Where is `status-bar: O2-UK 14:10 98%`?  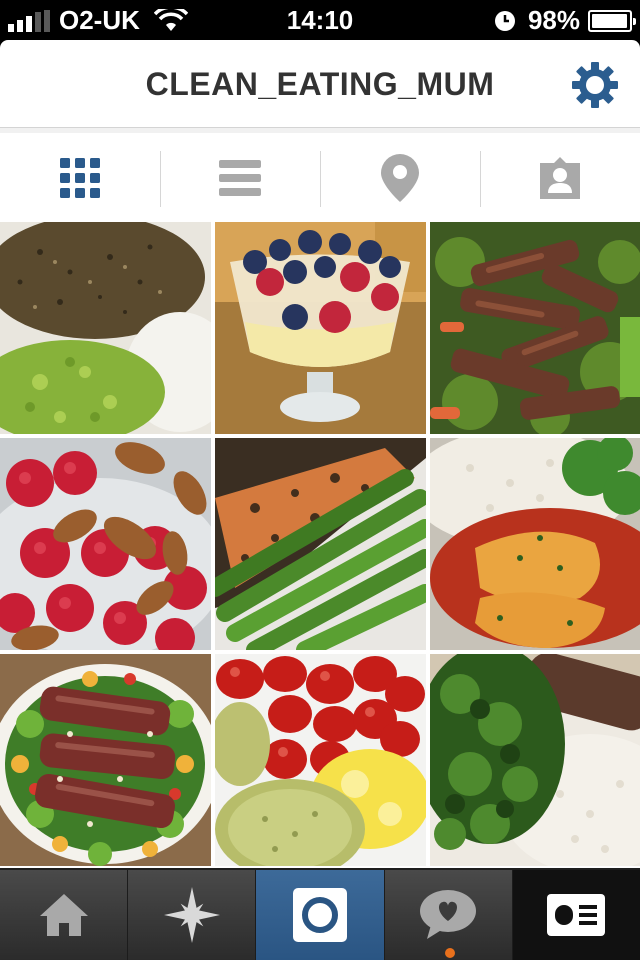
status-bar: O2-UK 14:10 98% is located at coordinates (320, 20).